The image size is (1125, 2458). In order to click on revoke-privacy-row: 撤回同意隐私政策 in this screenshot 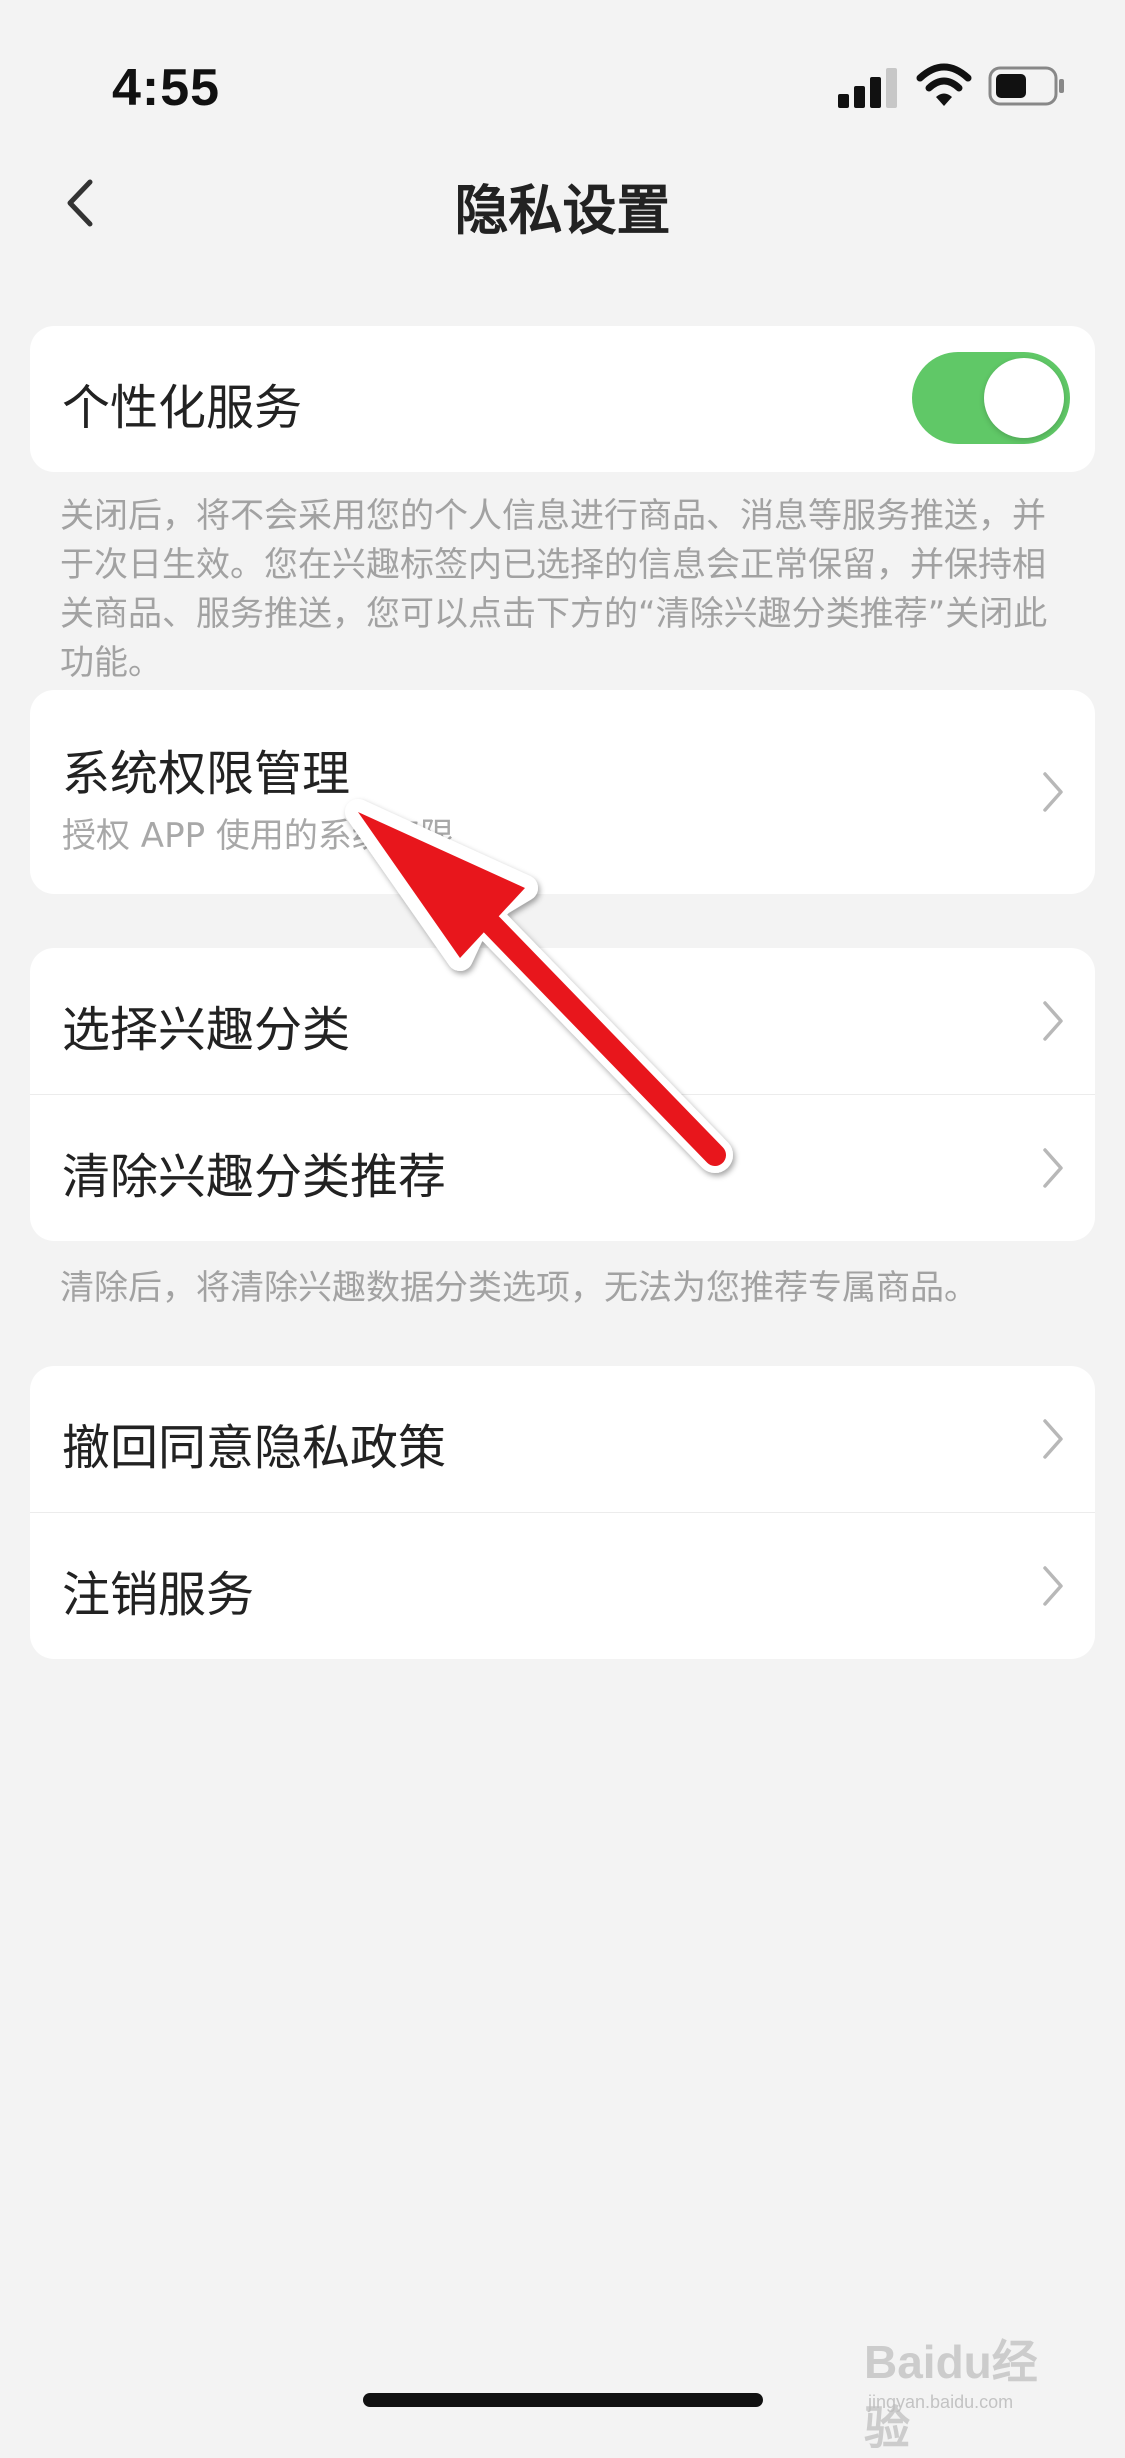, I will do `click(562, 1439)`.